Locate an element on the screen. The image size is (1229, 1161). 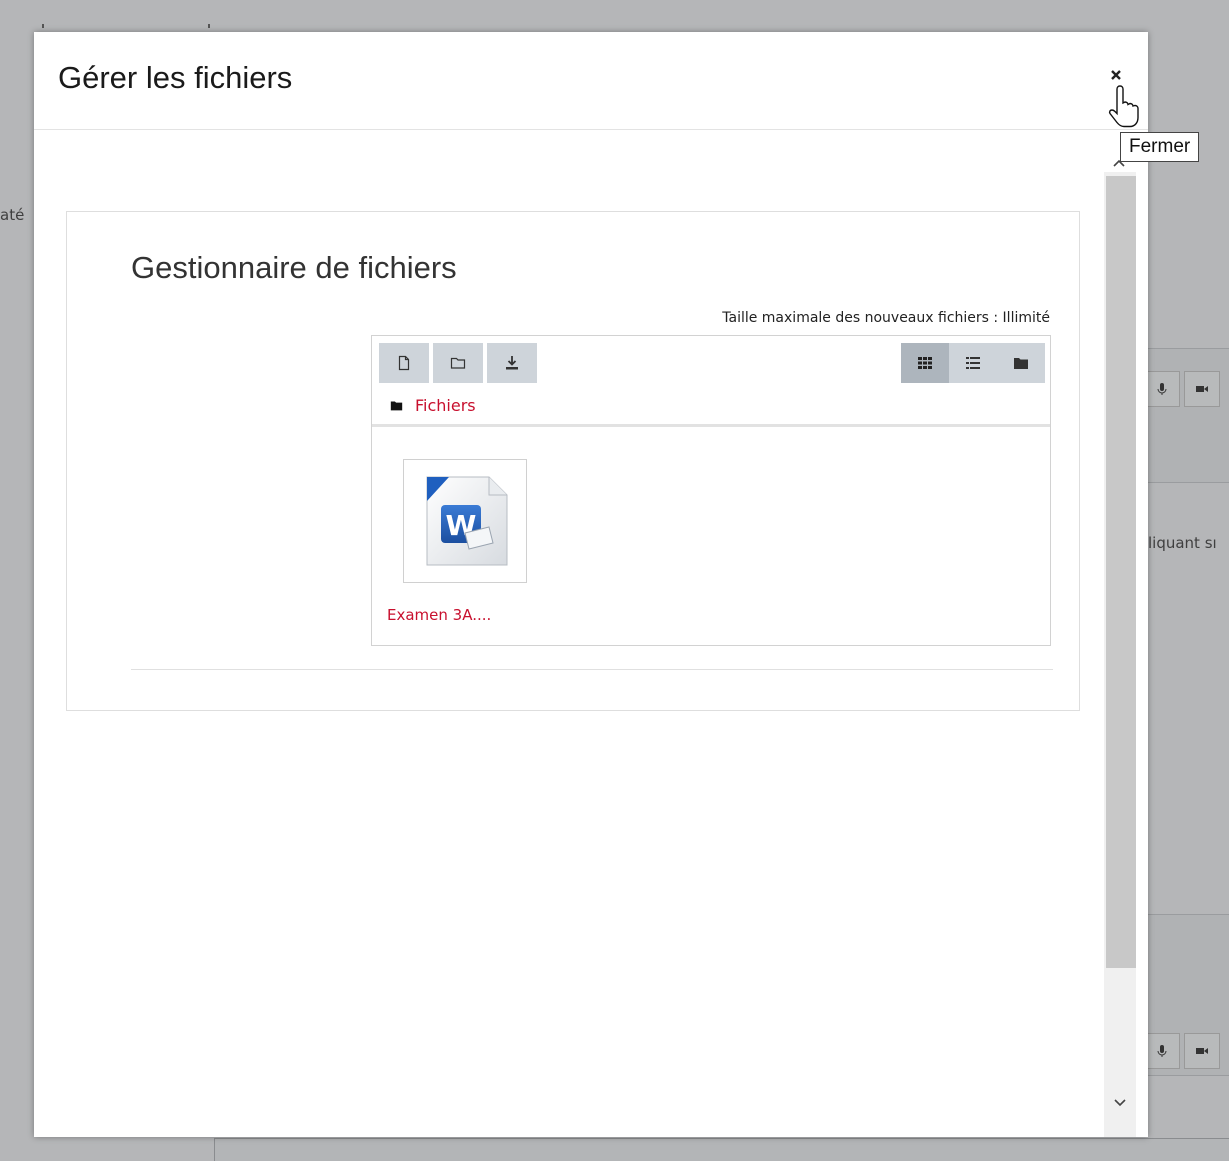
bg-text-fragment: liquant sı is located at coordinates (1182, 543).